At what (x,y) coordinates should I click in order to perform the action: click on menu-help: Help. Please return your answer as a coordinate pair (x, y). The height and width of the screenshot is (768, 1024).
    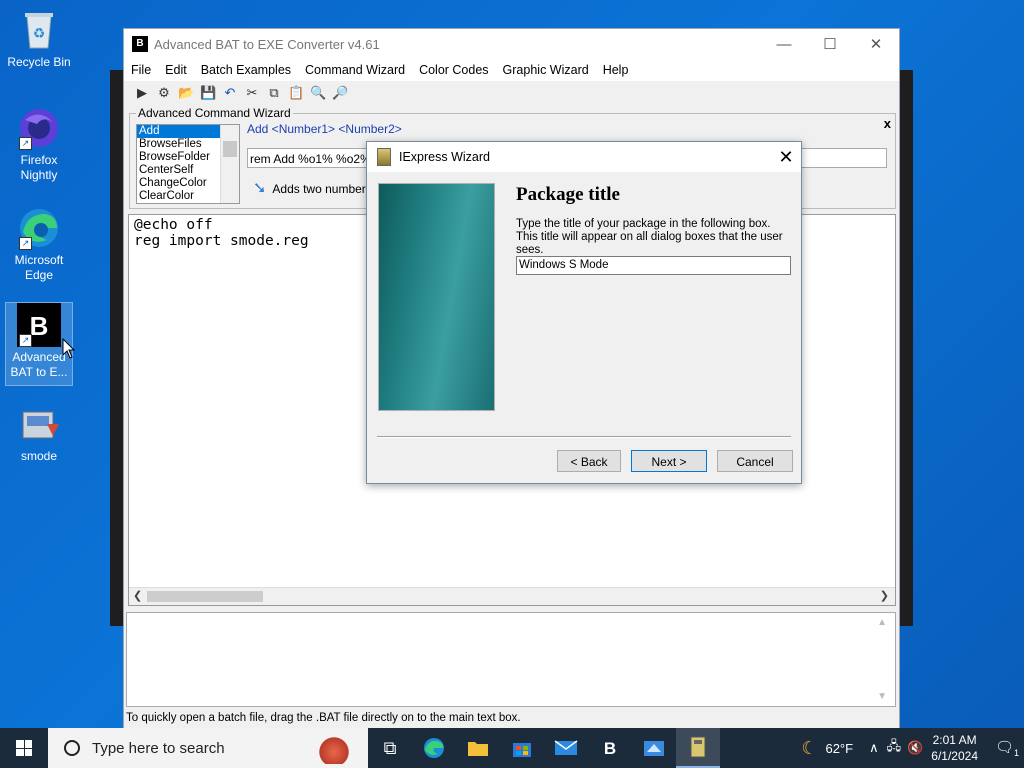
    Looking at the image, I should click on (616, 70).